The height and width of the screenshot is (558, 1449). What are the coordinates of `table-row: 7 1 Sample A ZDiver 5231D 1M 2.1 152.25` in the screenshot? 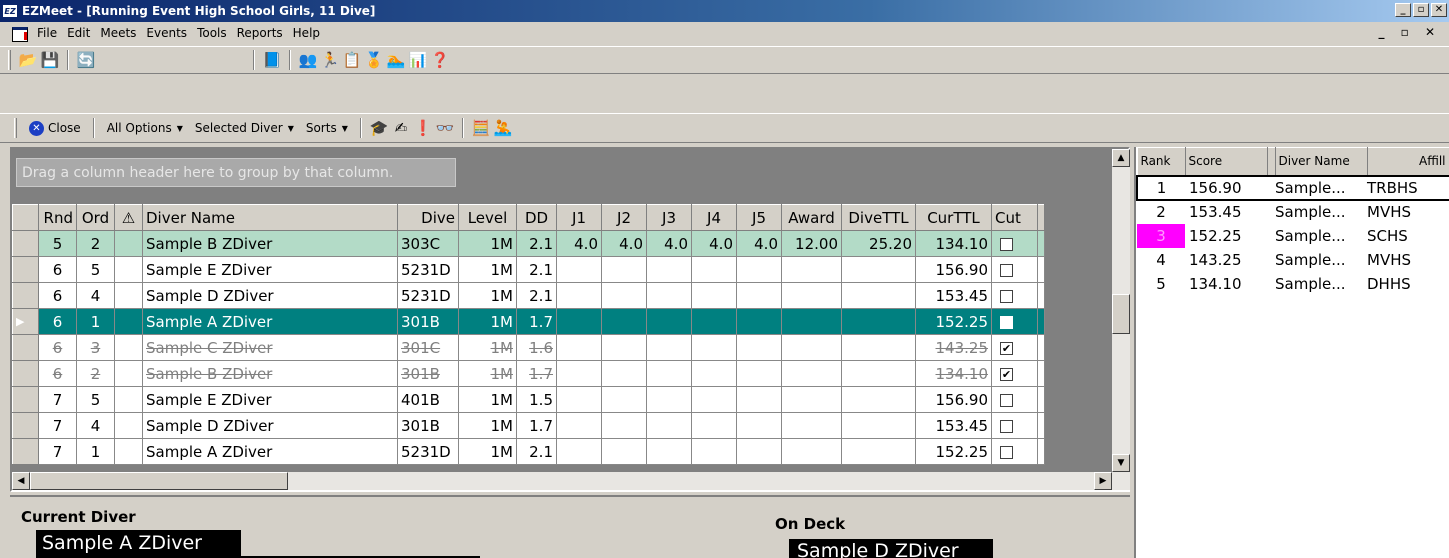 It's located at (528, 451).